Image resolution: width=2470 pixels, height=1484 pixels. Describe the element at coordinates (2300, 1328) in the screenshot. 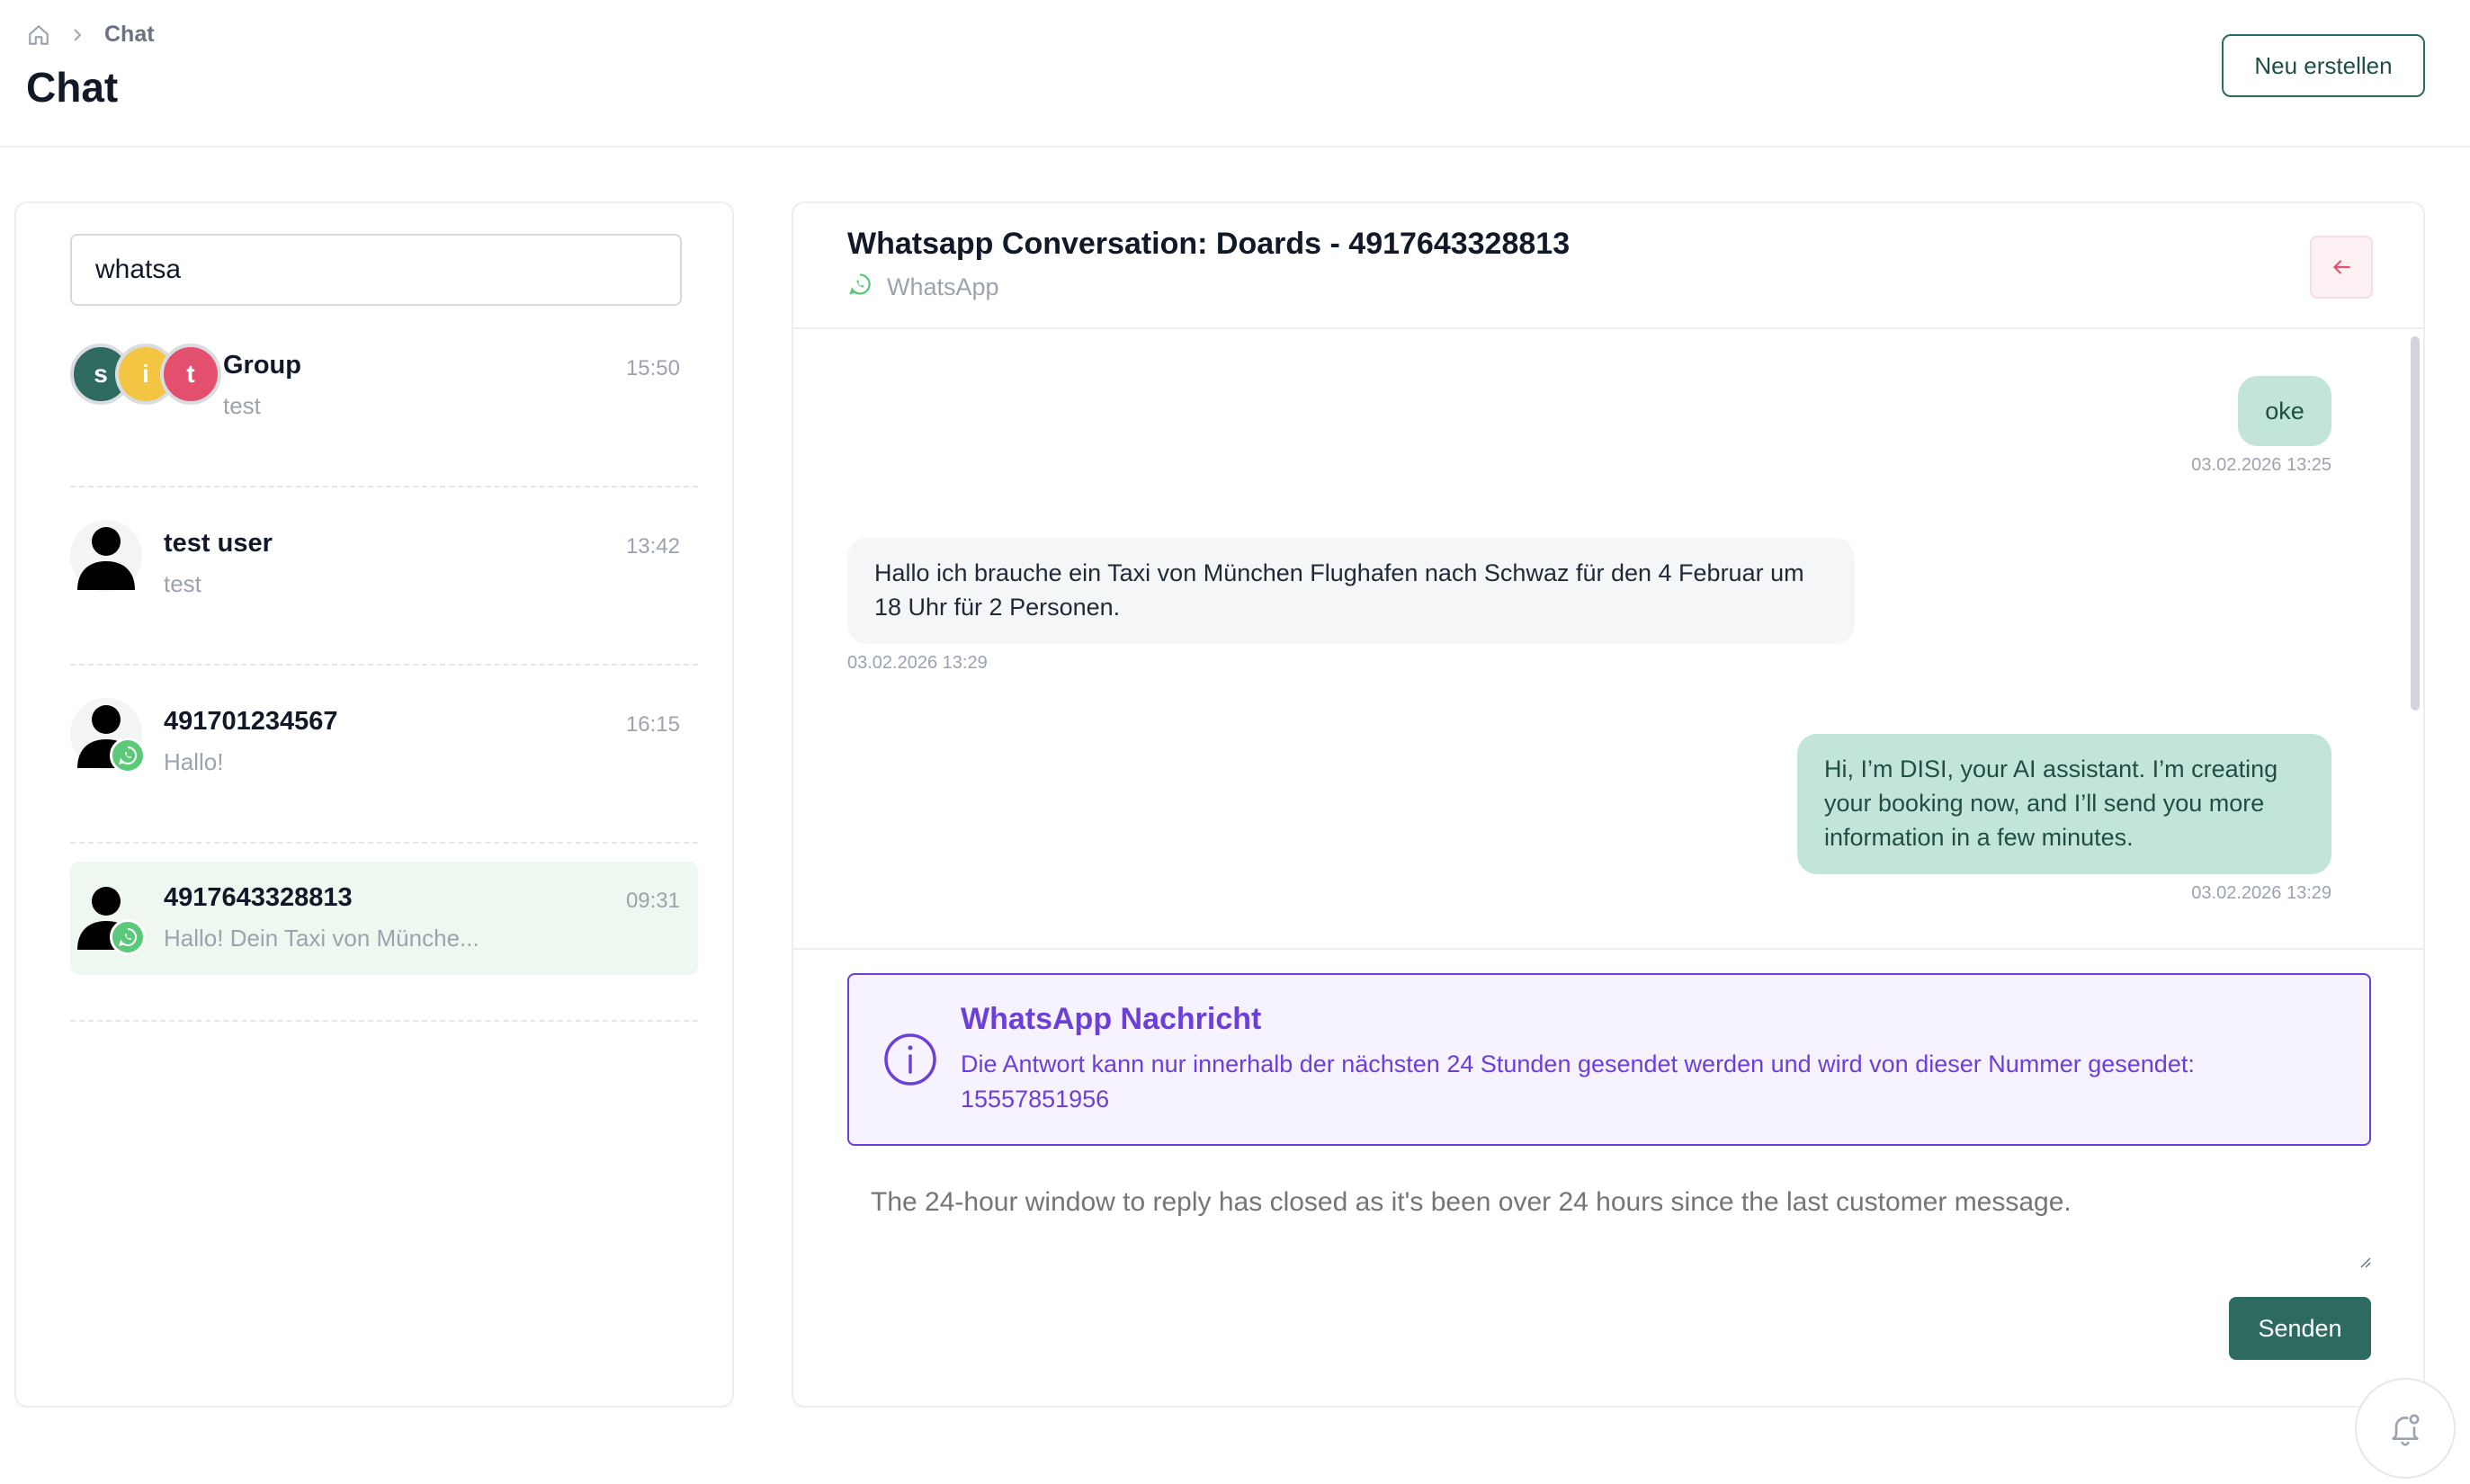

I see `send-button: Senden` at that location.